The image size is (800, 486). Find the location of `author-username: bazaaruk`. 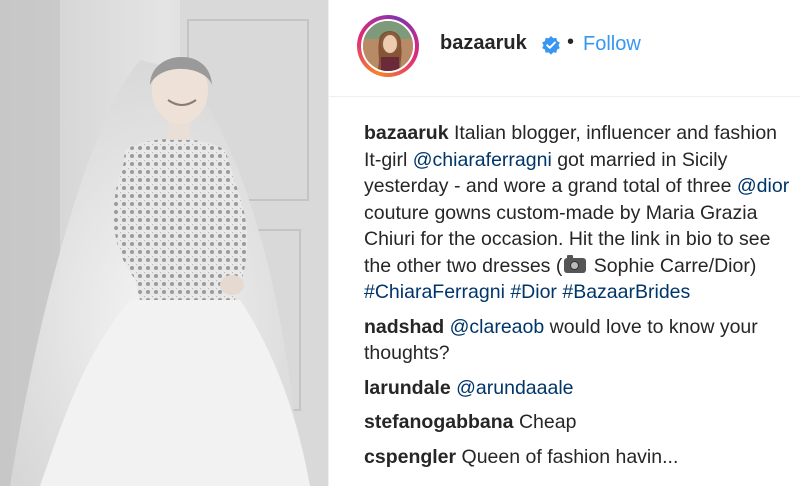

author-username: bazaaruk is located at coordinates (483, 43).